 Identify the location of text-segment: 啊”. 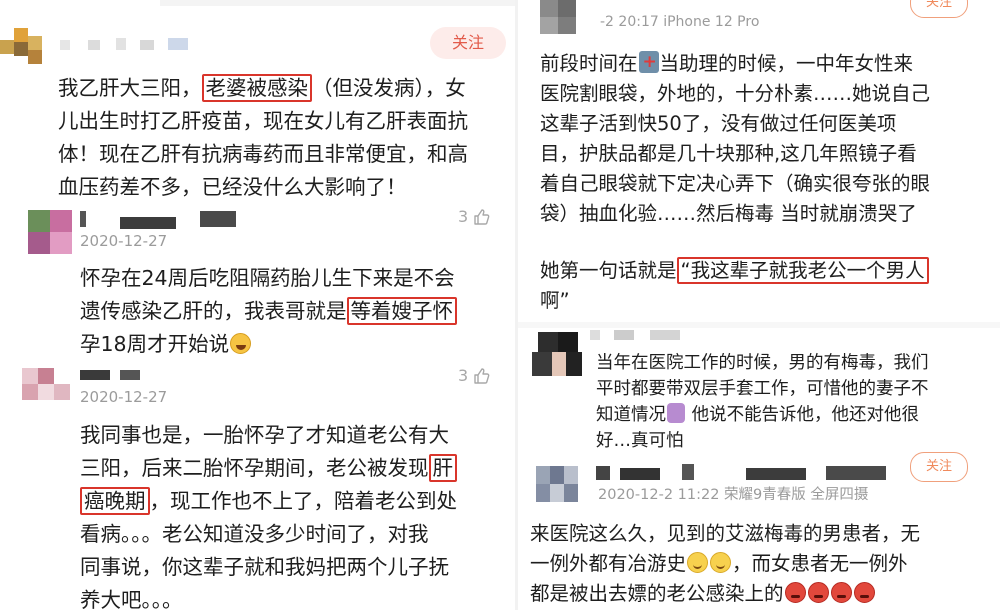
(555, 300).